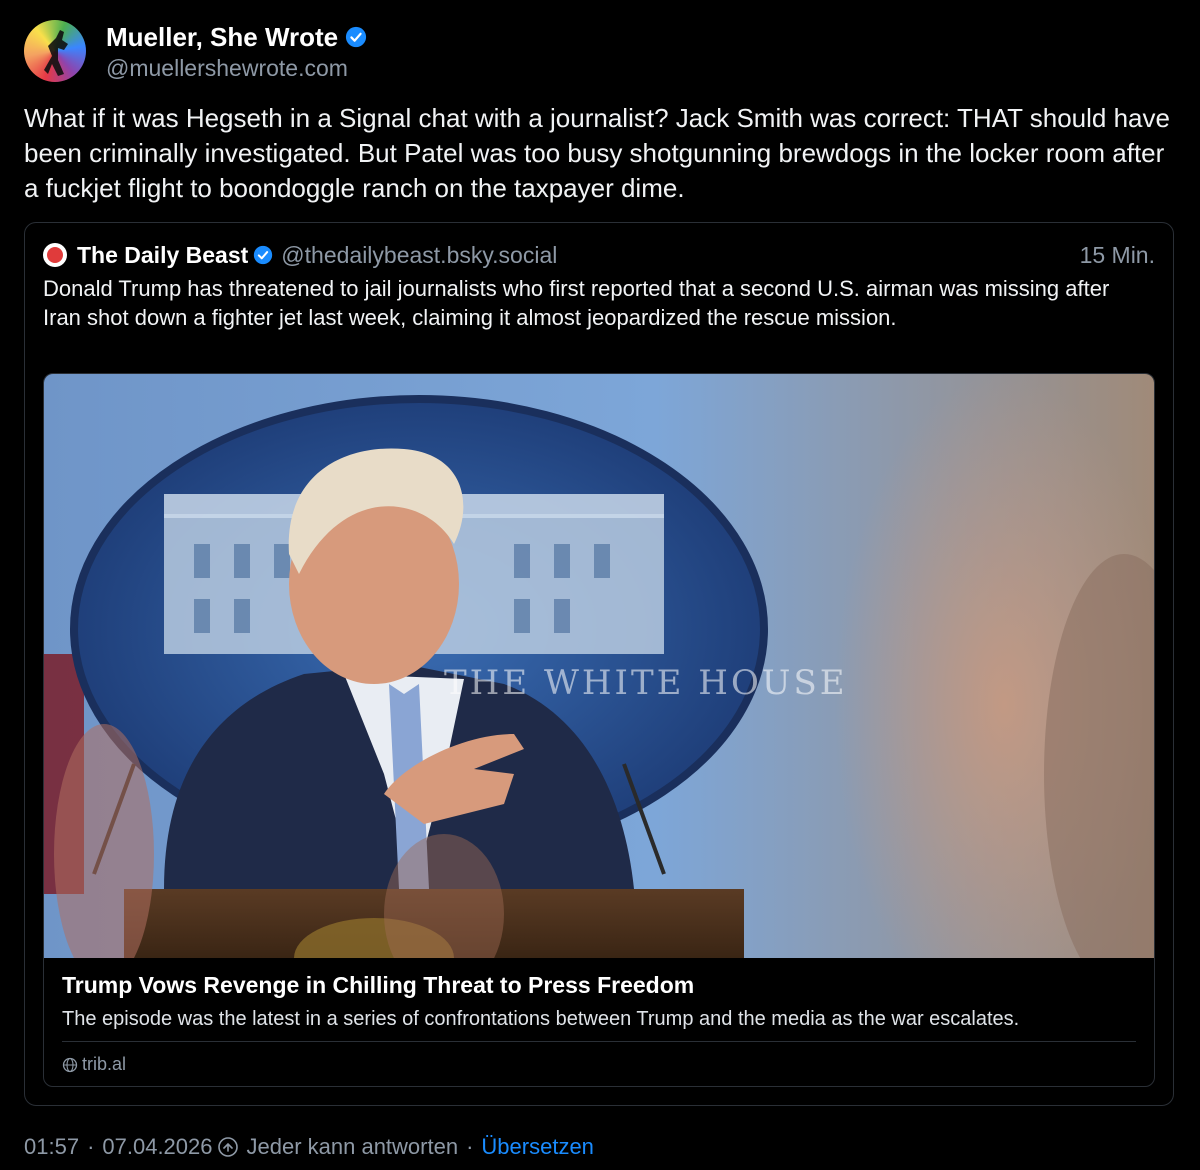 The image size is (1200, 1170). Describe the element at coordinates (104, 1064) in the screenshot. I see `link-card-domain: trib.al` at that location.